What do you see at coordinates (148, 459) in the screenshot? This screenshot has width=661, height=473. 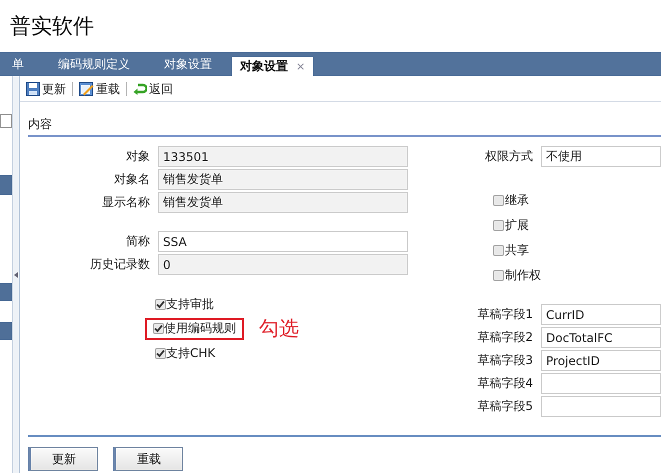 I see `form-button: 重载` at bounding box center [148, 459].